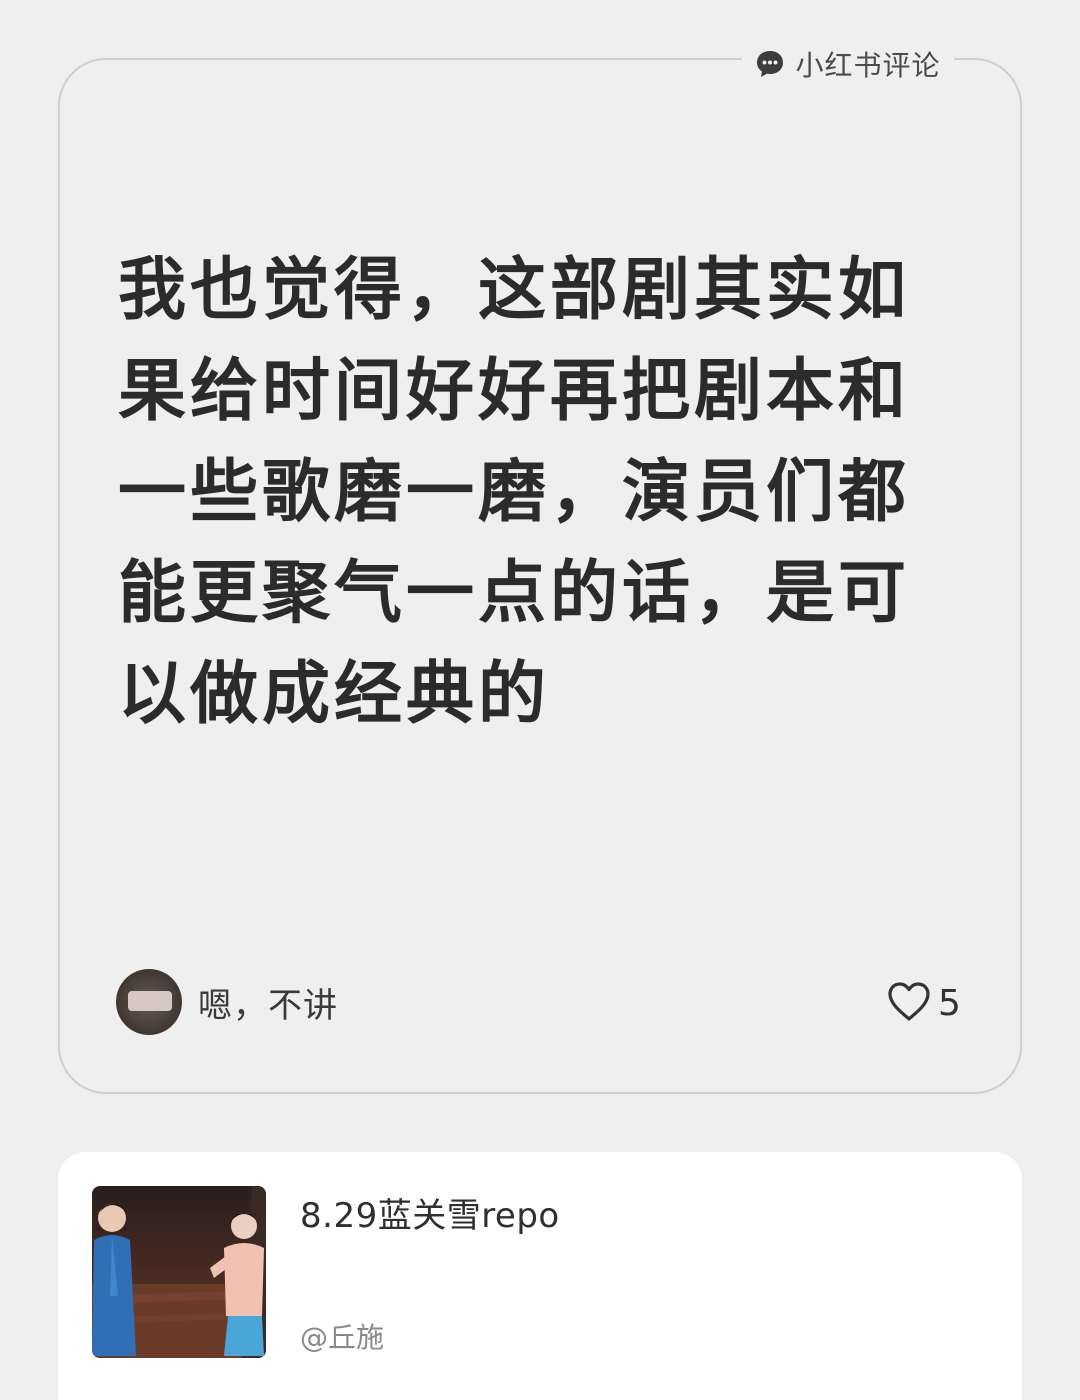  I want to click on comment-author: 嗯，不讲, so click(227, 1002).